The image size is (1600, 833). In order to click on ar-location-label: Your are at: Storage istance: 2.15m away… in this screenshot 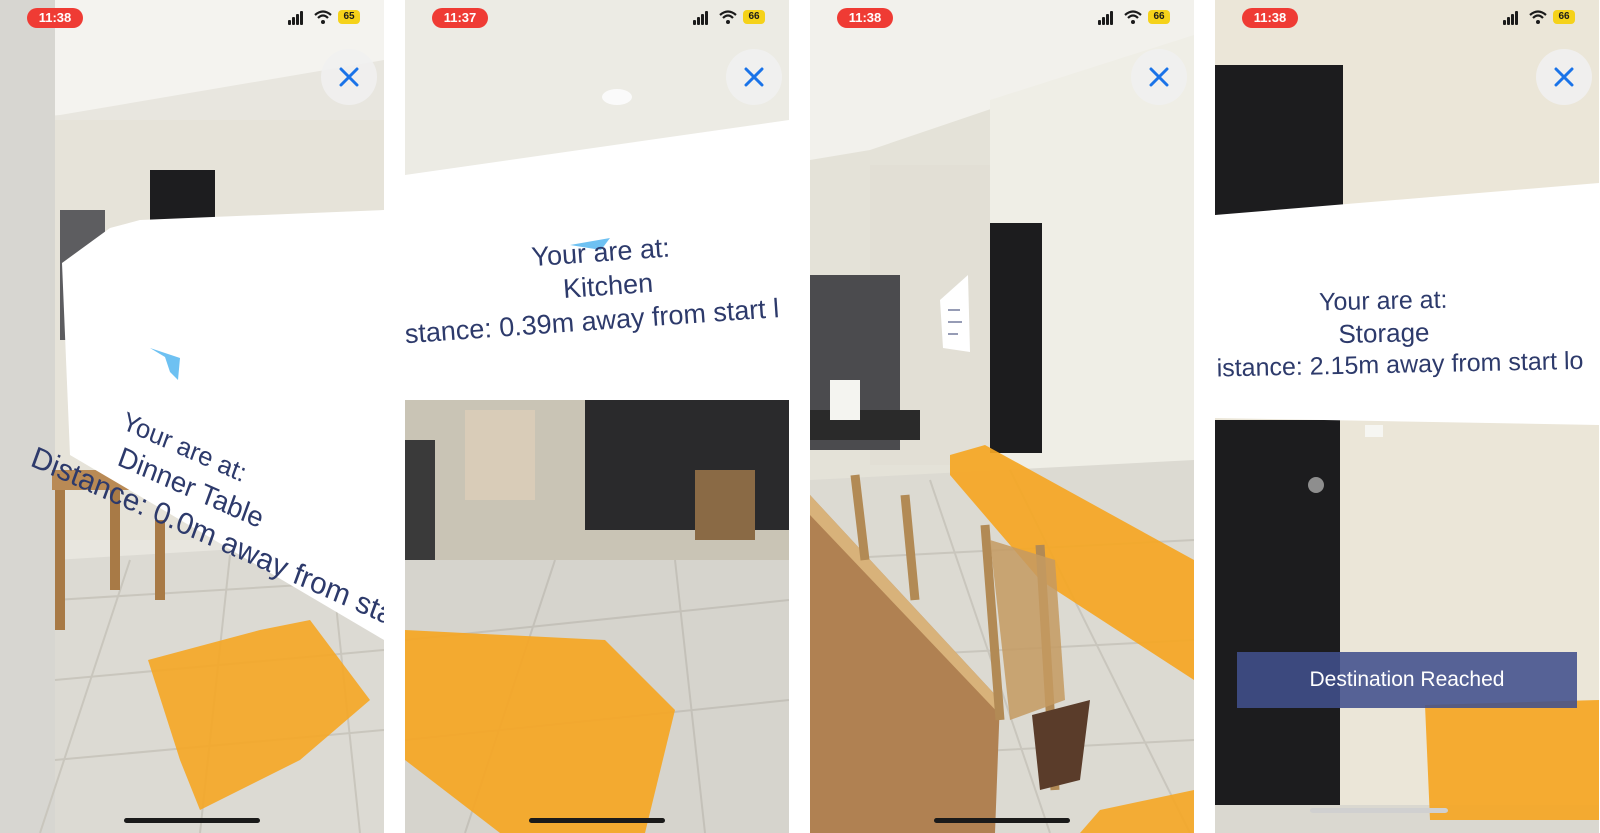, I will do `click(1407, 332)`.